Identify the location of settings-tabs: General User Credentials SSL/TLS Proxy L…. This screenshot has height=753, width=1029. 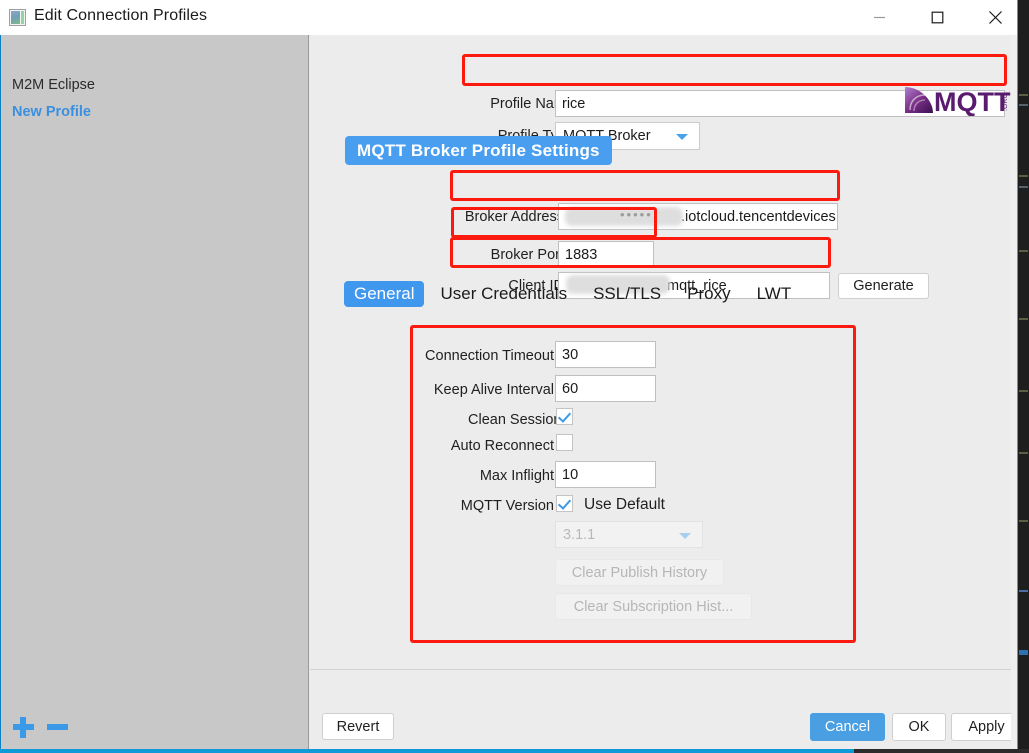
(575, 294).